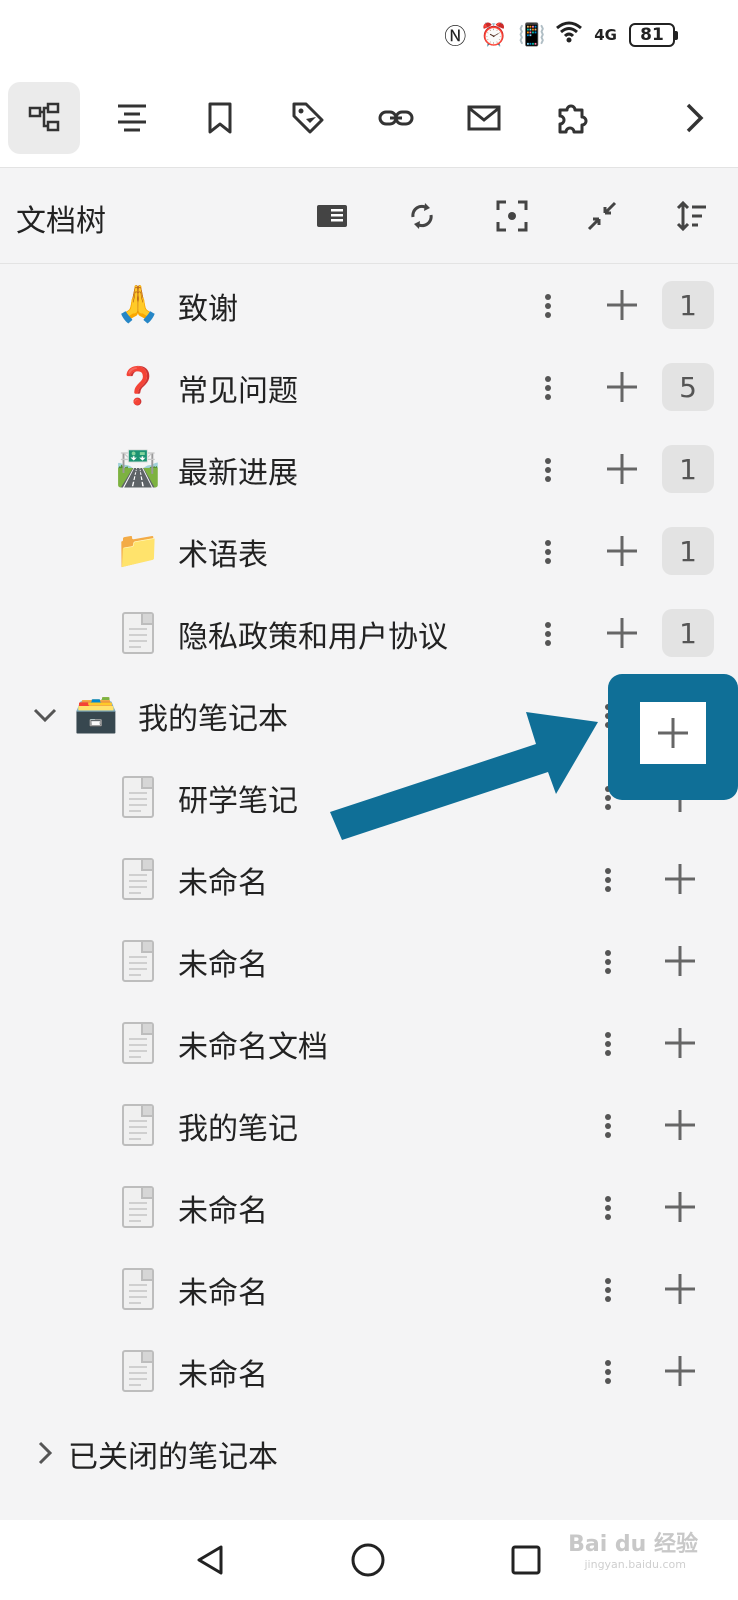  What do you see at coordinates (572, 118) in the screenshot?
I see `plugin-tab` at bounding box center [572, 118].